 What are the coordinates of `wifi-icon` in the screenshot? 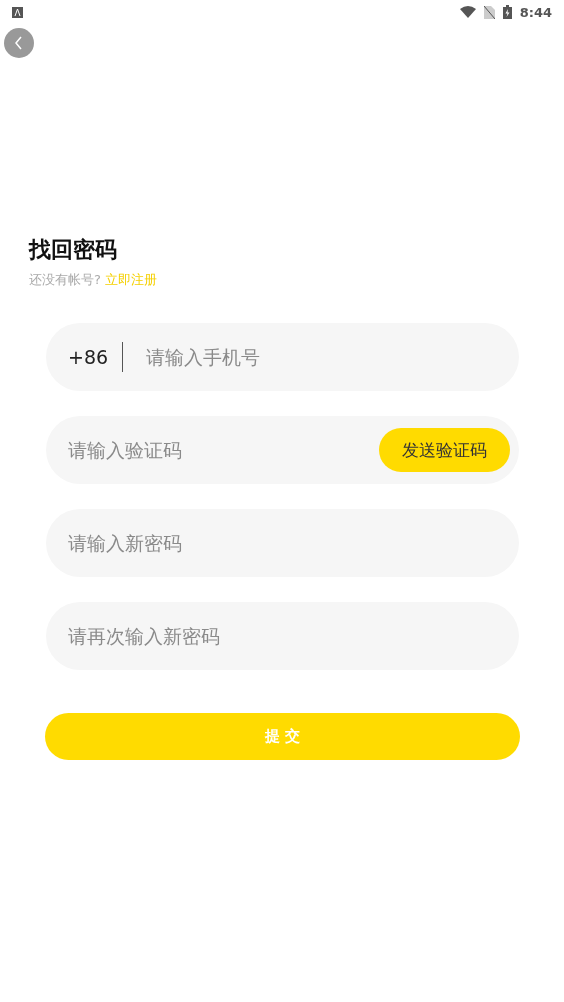 It's located at (467, 12).